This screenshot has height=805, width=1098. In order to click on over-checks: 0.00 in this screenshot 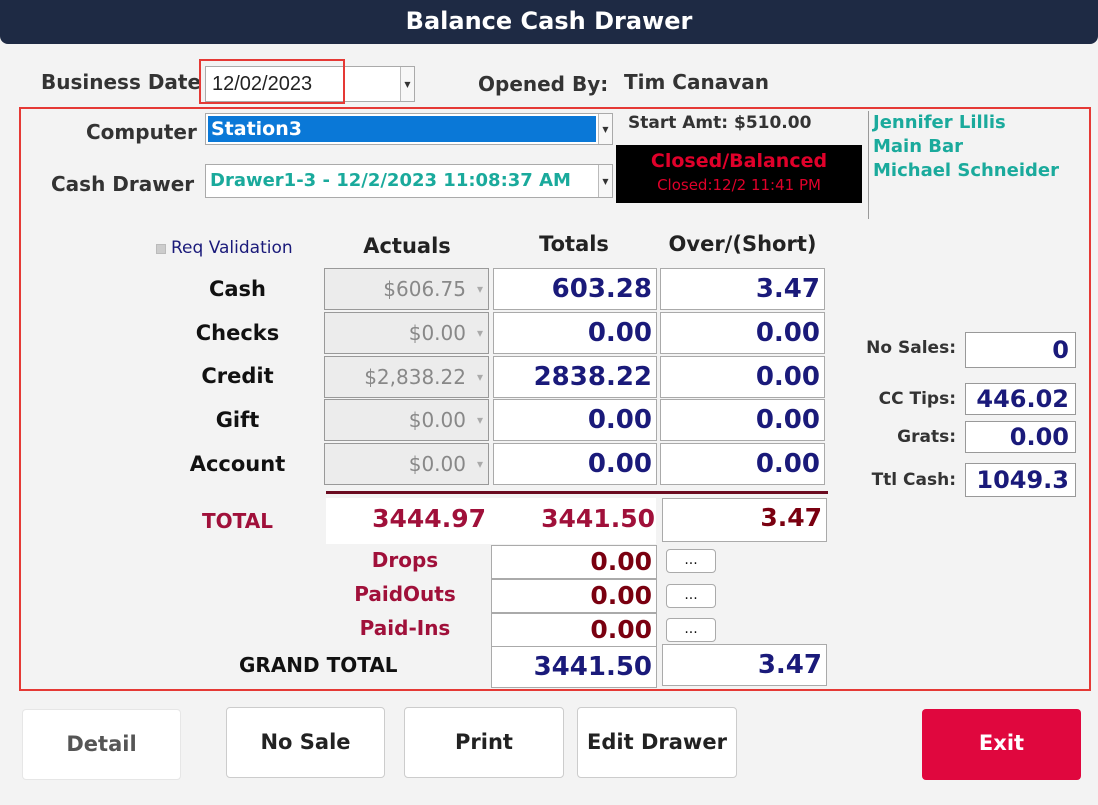, I will do `click(742, 333)`.